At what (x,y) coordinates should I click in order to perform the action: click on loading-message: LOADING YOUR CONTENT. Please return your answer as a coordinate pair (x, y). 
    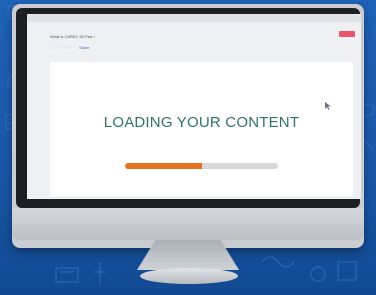
    Looking at the image, I should click on (201, 122).